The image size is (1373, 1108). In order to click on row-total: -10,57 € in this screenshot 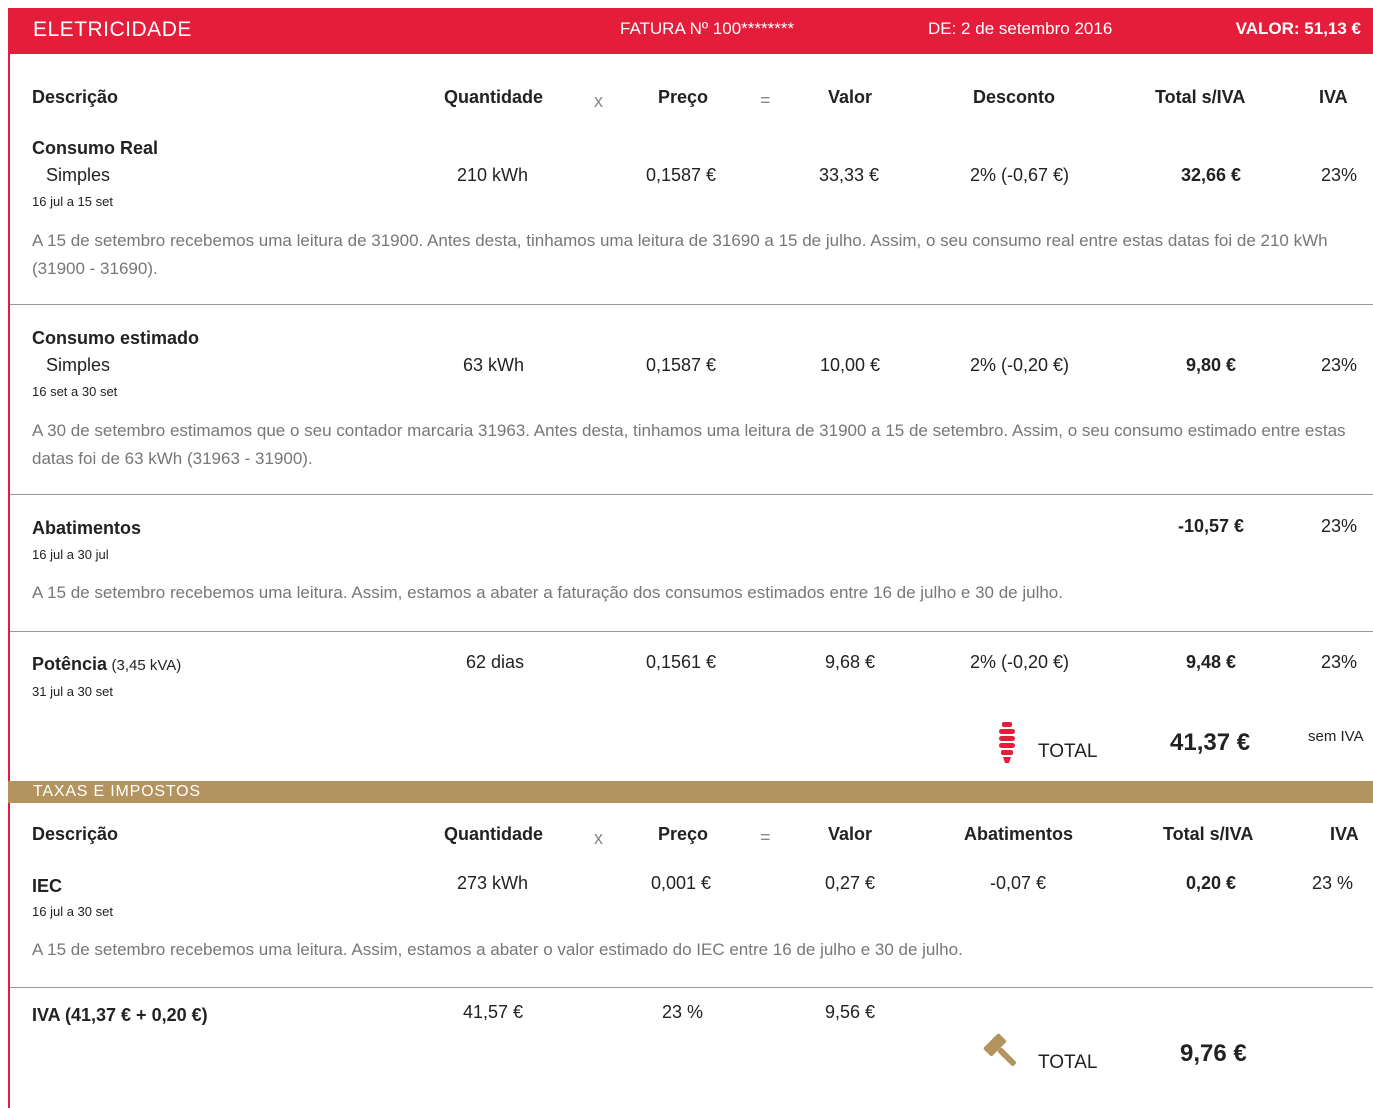, I will do `click(1211, 526)`.